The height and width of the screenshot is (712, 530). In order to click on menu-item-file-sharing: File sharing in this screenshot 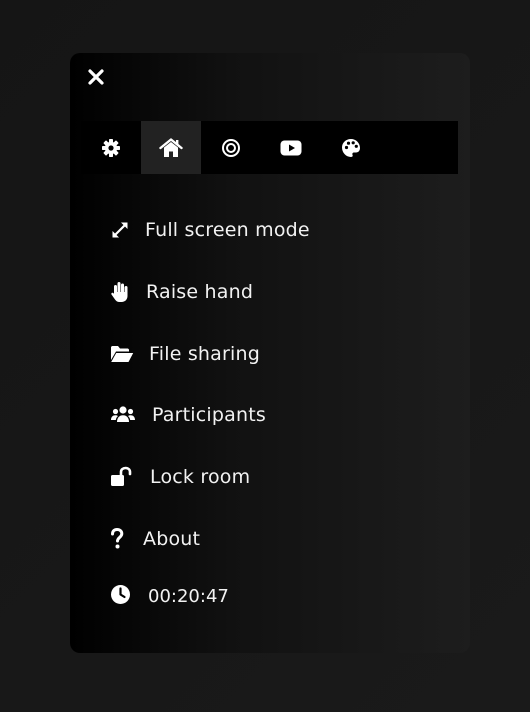, I will do `click(185, 354)`.